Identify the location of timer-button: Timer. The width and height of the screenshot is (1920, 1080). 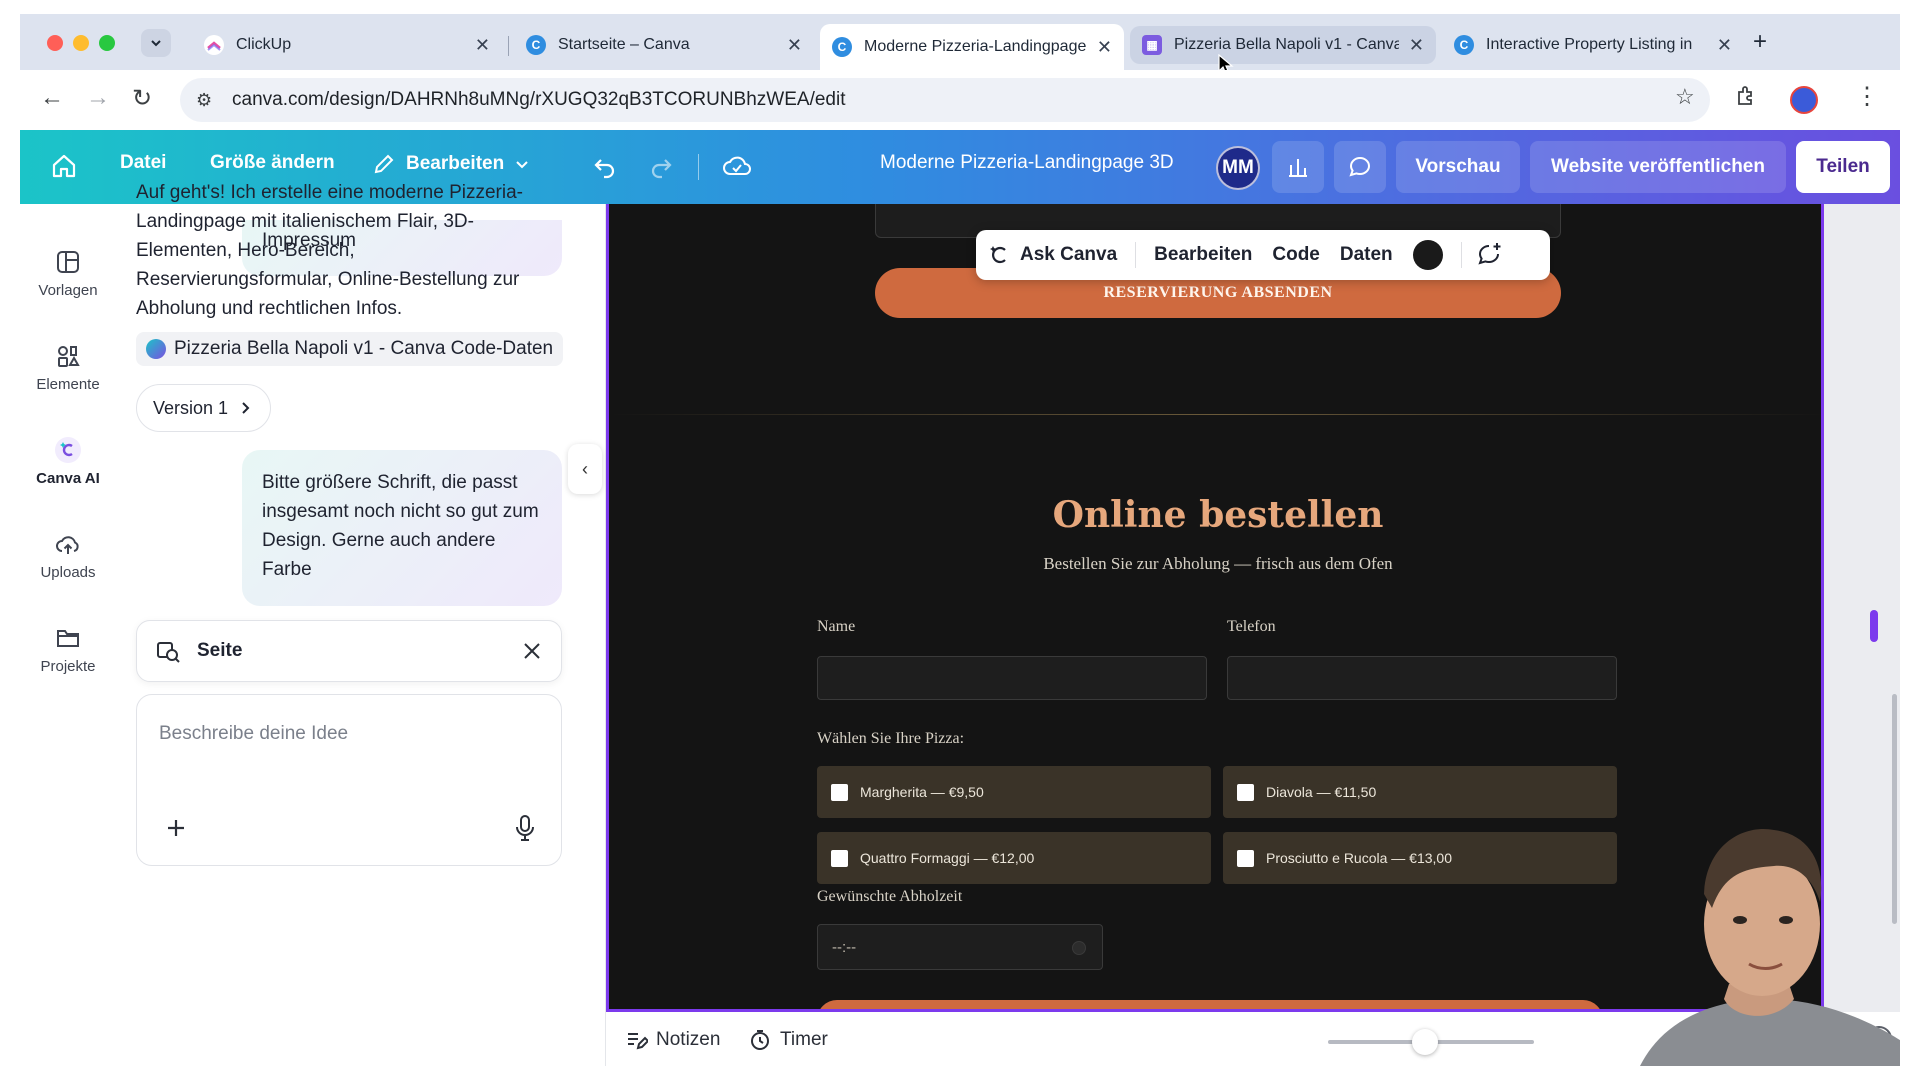
(788, 1040).